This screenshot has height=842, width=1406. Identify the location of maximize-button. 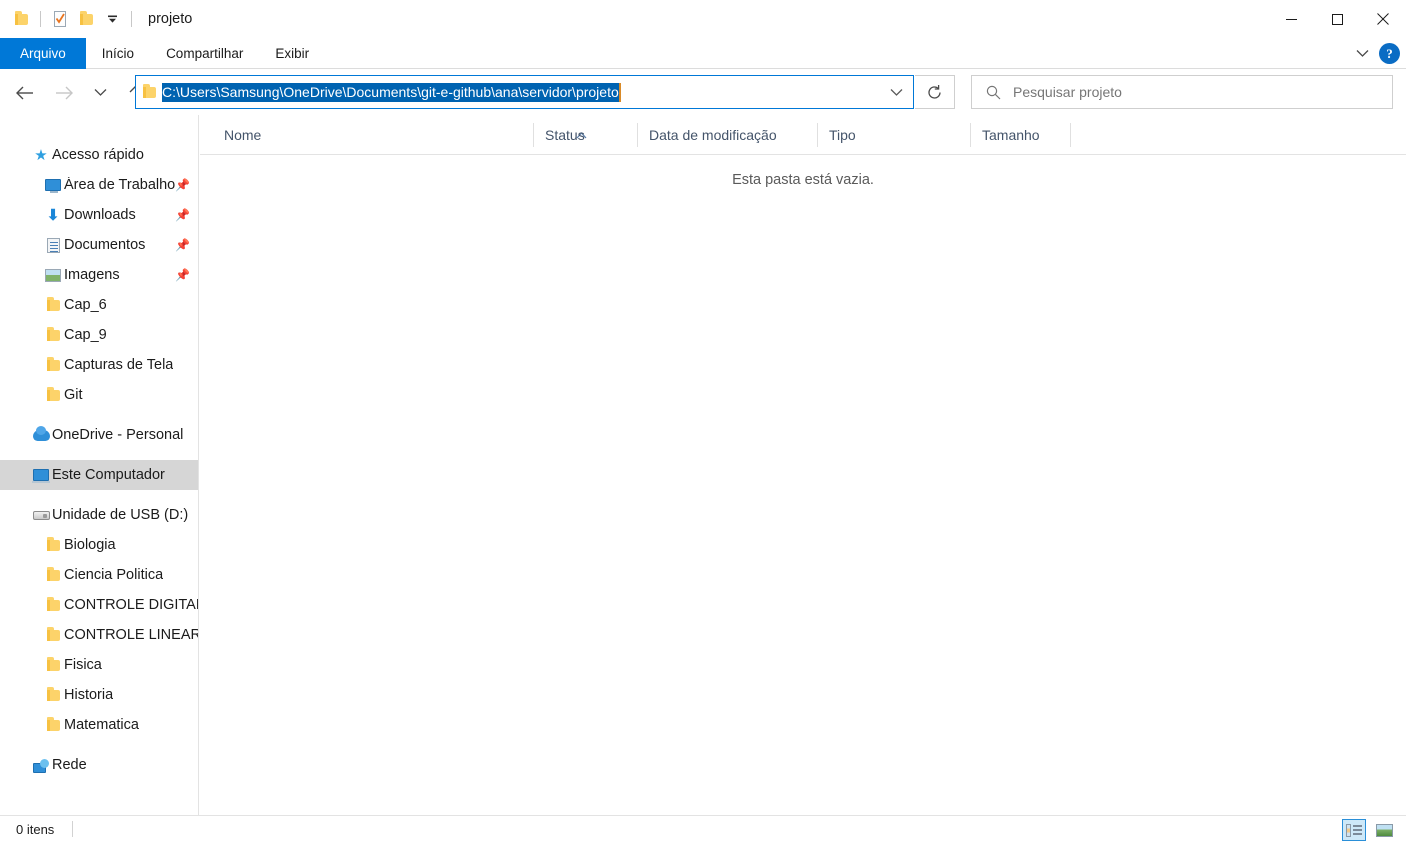
(1337, 19).